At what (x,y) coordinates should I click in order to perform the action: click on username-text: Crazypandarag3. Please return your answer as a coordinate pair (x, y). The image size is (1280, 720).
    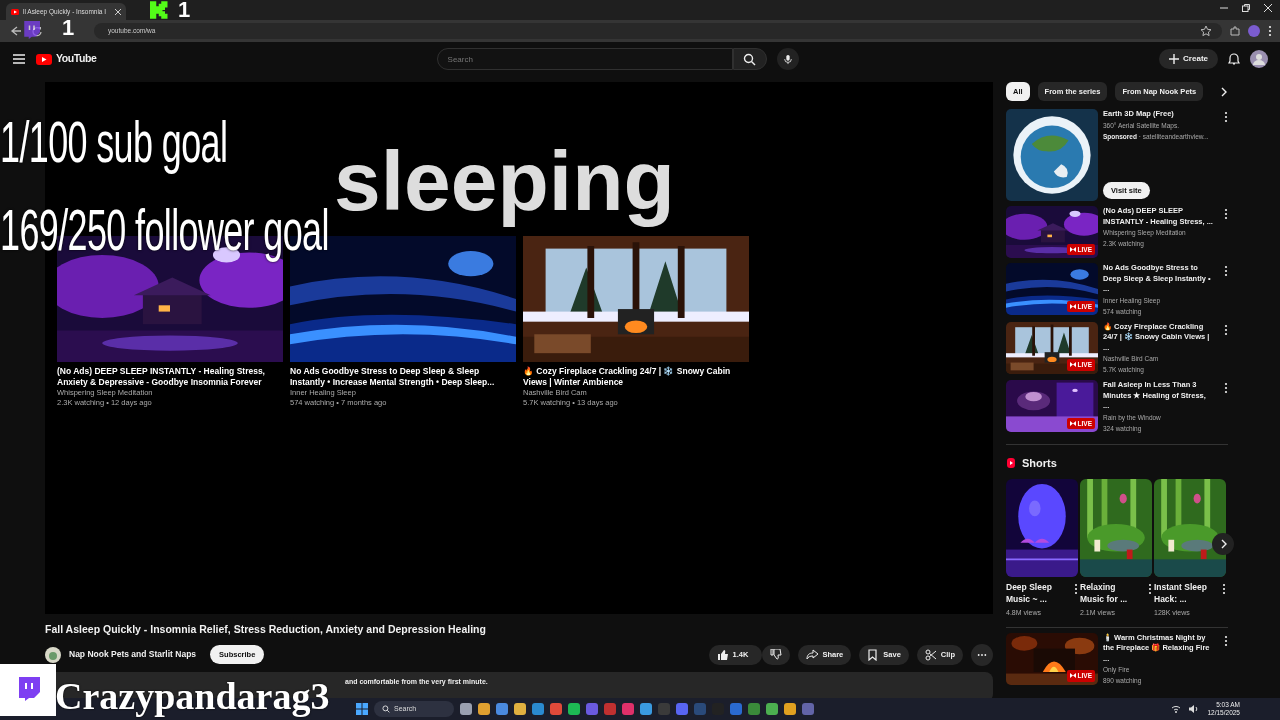
    Looking at the image, I should click on (192, 696).